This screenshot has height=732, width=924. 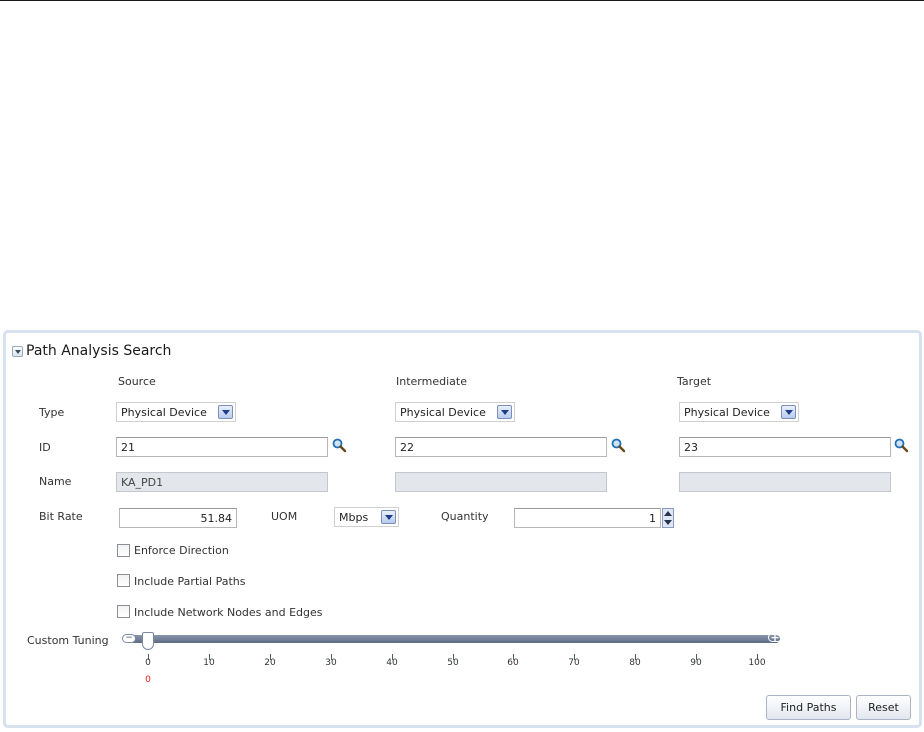 I want to click on uom-value: Mbps, so click(x=354, y=517).